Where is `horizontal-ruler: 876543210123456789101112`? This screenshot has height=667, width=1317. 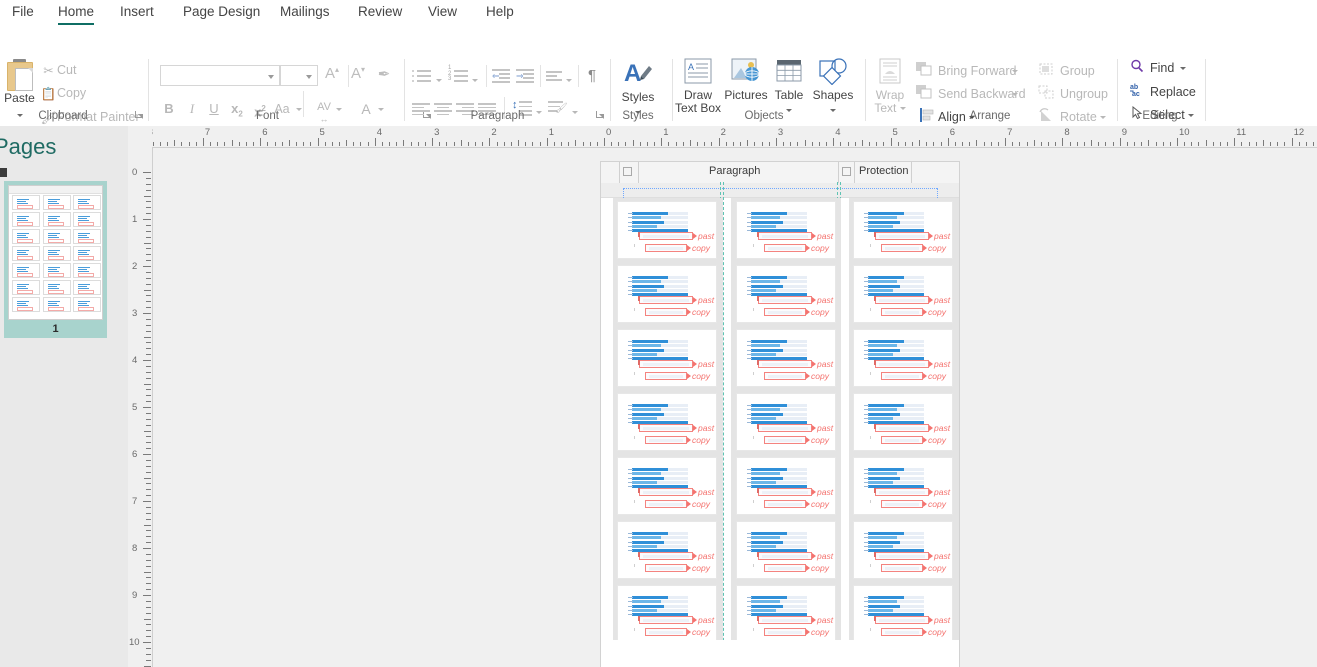
horizontal-ruler: 876543210123456789101112 is located at coordinates (734, 137).